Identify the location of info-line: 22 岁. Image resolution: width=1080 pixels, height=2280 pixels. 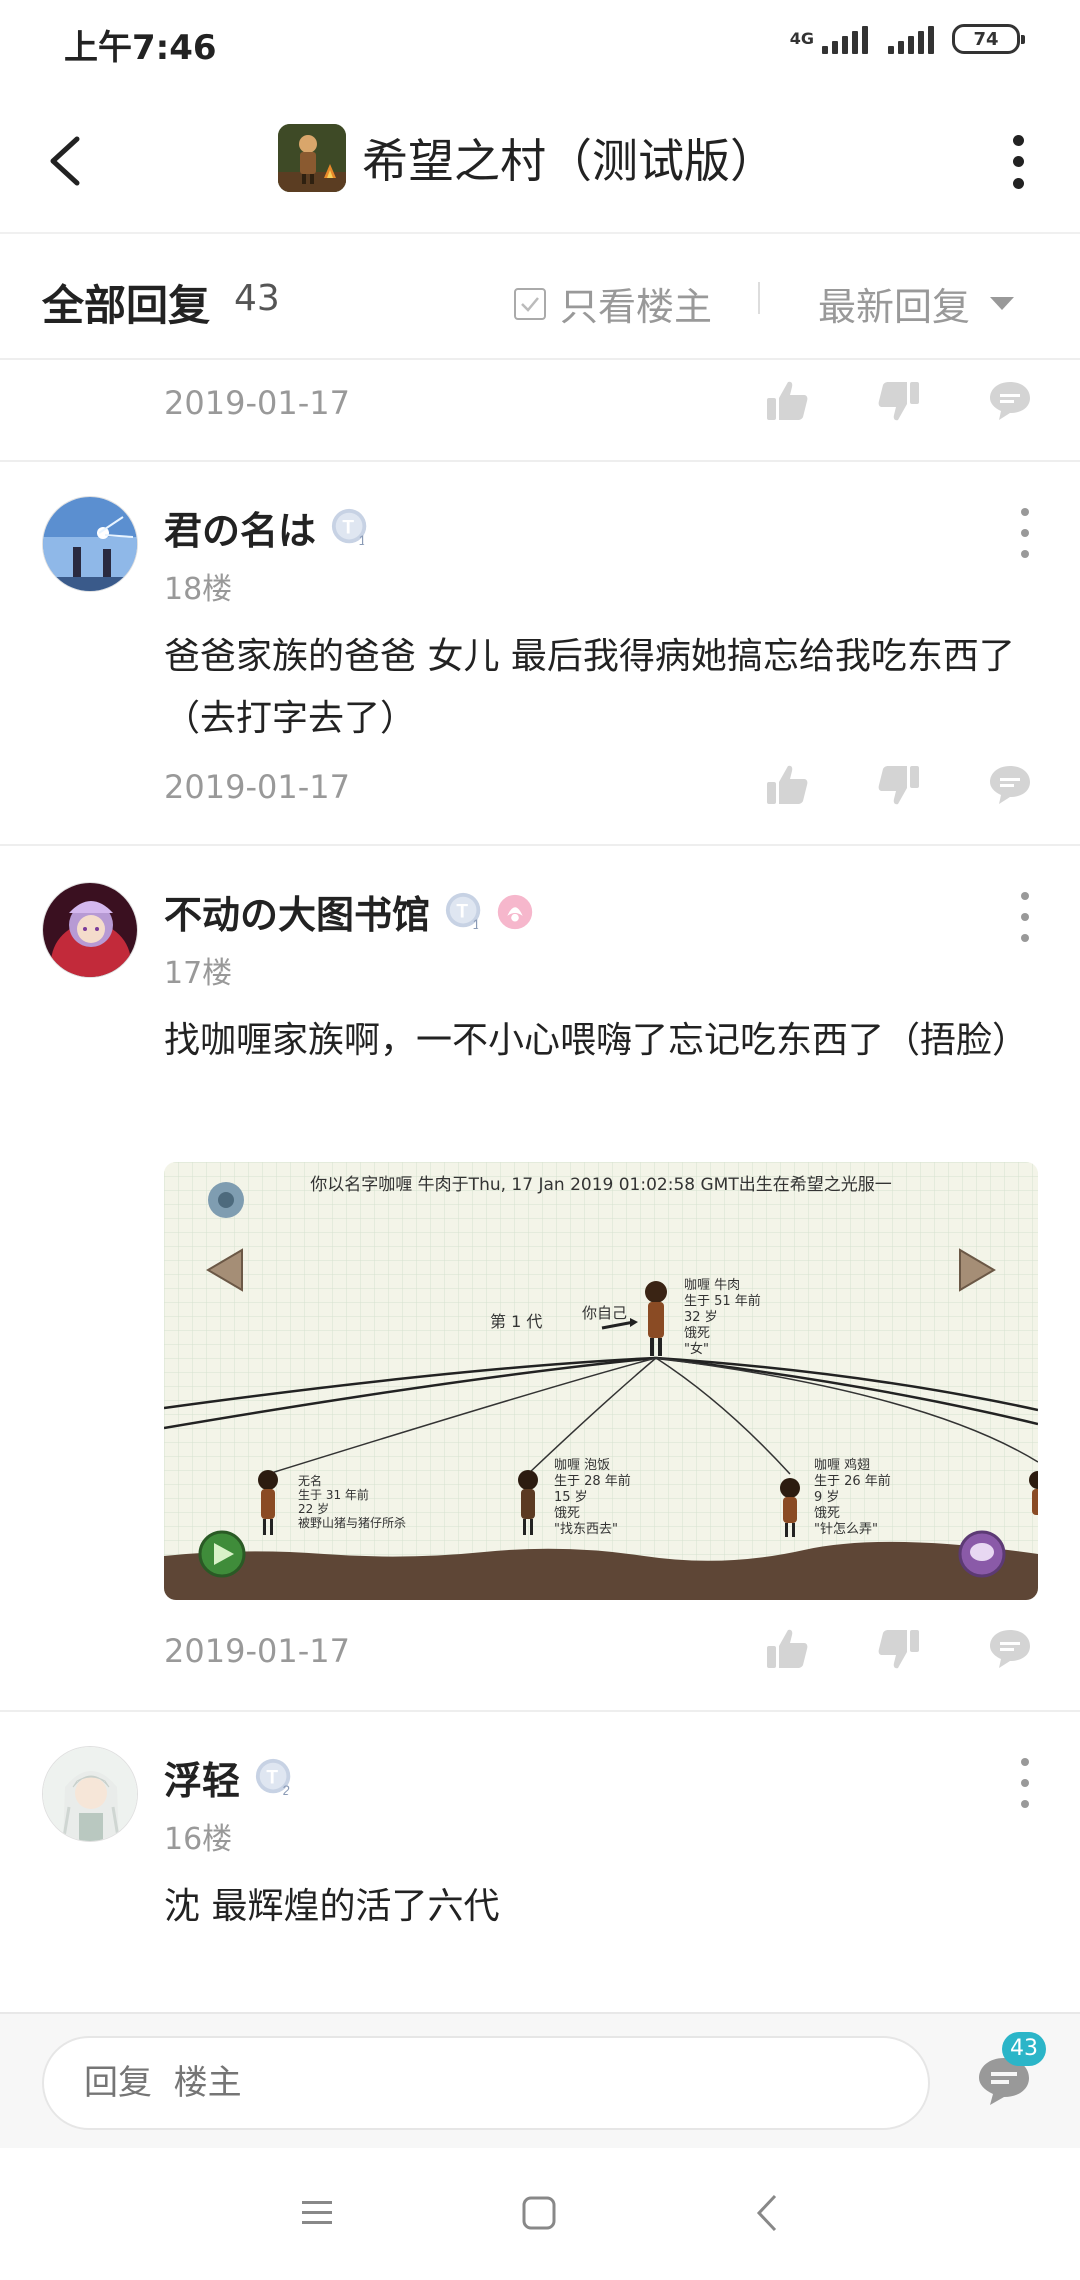
(314, 1509).